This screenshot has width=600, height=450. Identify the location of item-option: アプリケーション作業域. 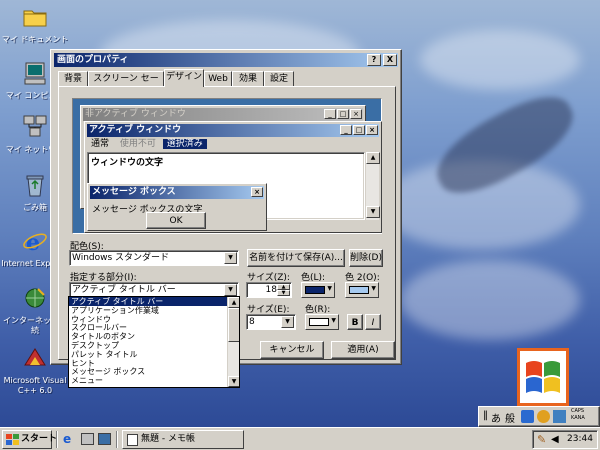
(154, 310).